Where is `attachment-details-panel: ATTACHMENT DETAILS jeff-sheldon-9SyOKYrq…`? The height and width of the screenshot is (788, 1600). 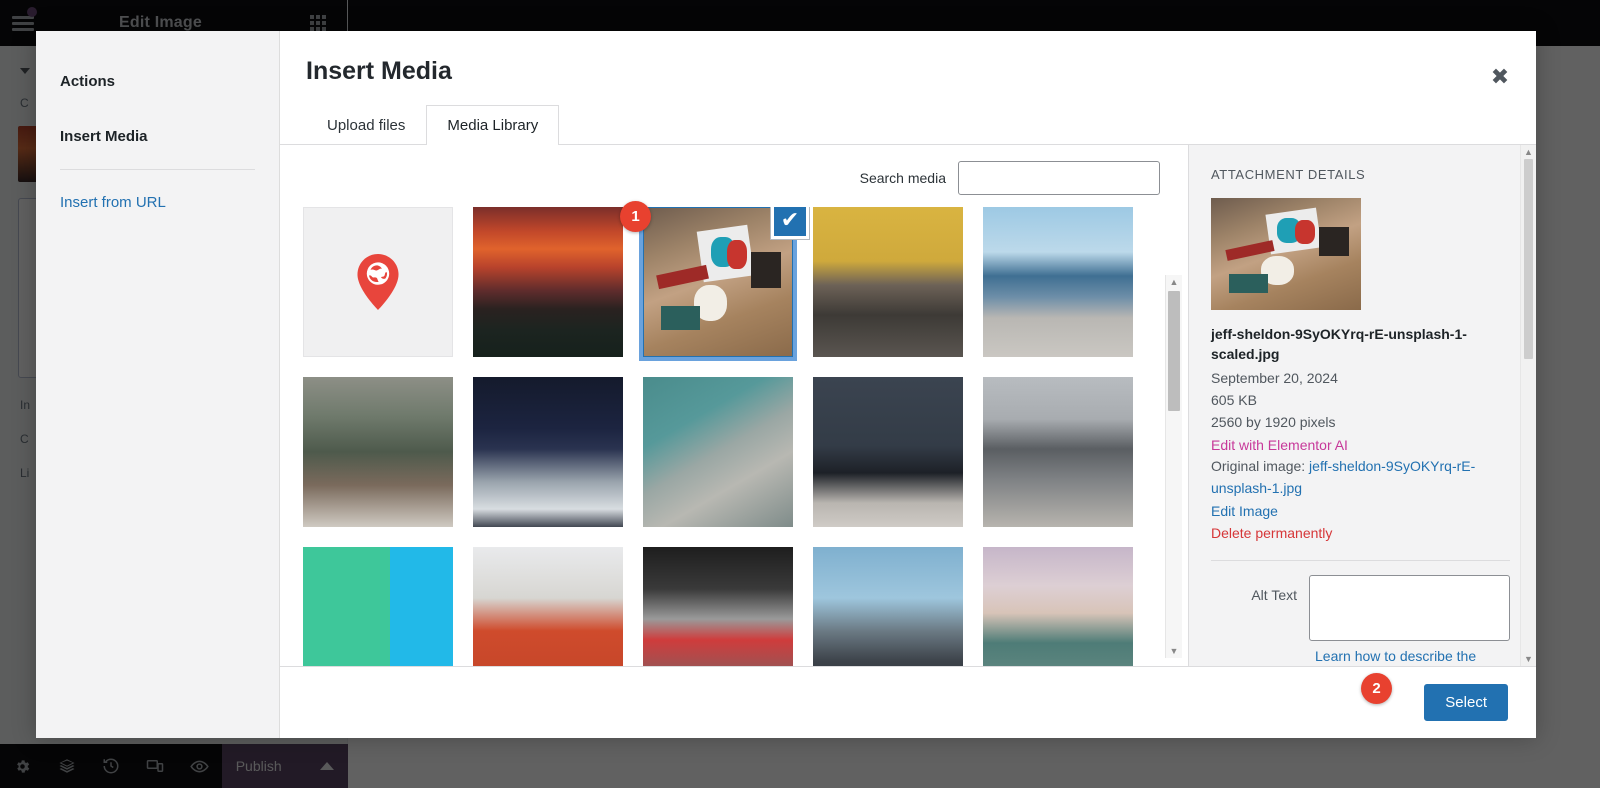
attachment-details-panel: ATTACHMENT DETAILS jeff-sheldon-9SyOKYrq… is located at coordinates (1362, 405).